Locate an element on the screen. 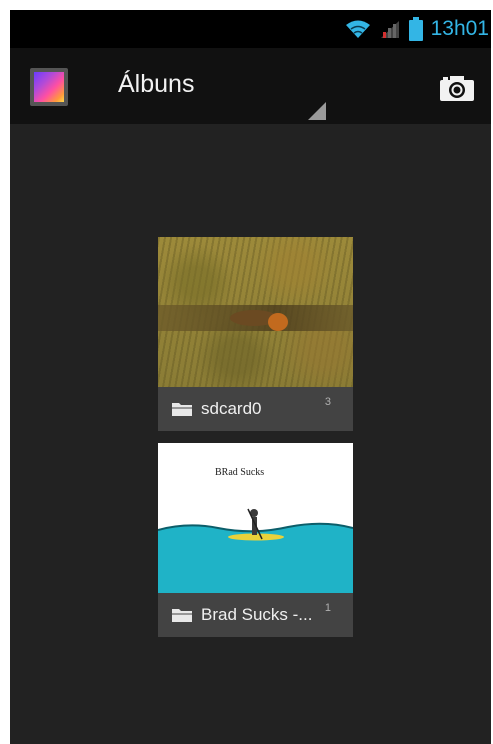 This screenshot has height=744, width=493. wifi-icon is located at coordinates (357, 29).